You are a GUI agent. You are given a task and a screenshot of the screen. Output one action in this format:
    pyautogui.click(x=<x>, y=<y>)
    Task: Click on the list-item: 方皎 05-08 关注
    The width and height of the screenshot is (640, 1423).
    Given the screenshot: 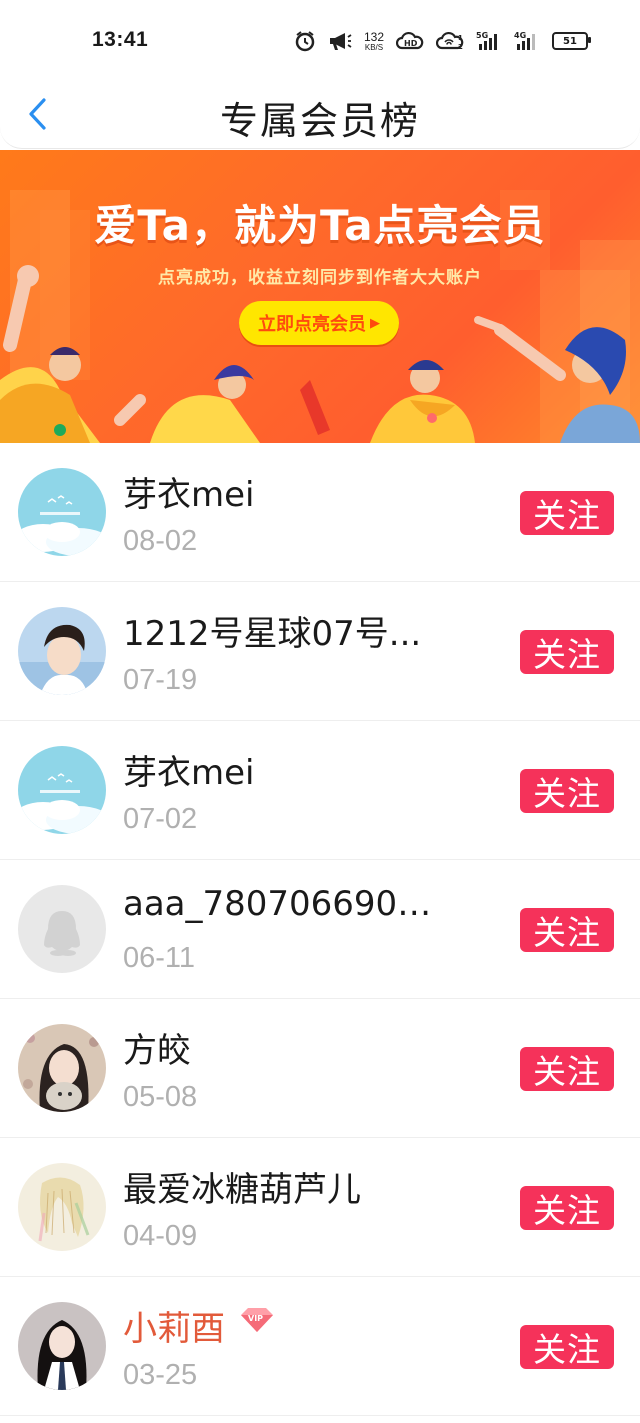 What is the action you would take?
    pyautogui.click(x=320, y=1068)
    